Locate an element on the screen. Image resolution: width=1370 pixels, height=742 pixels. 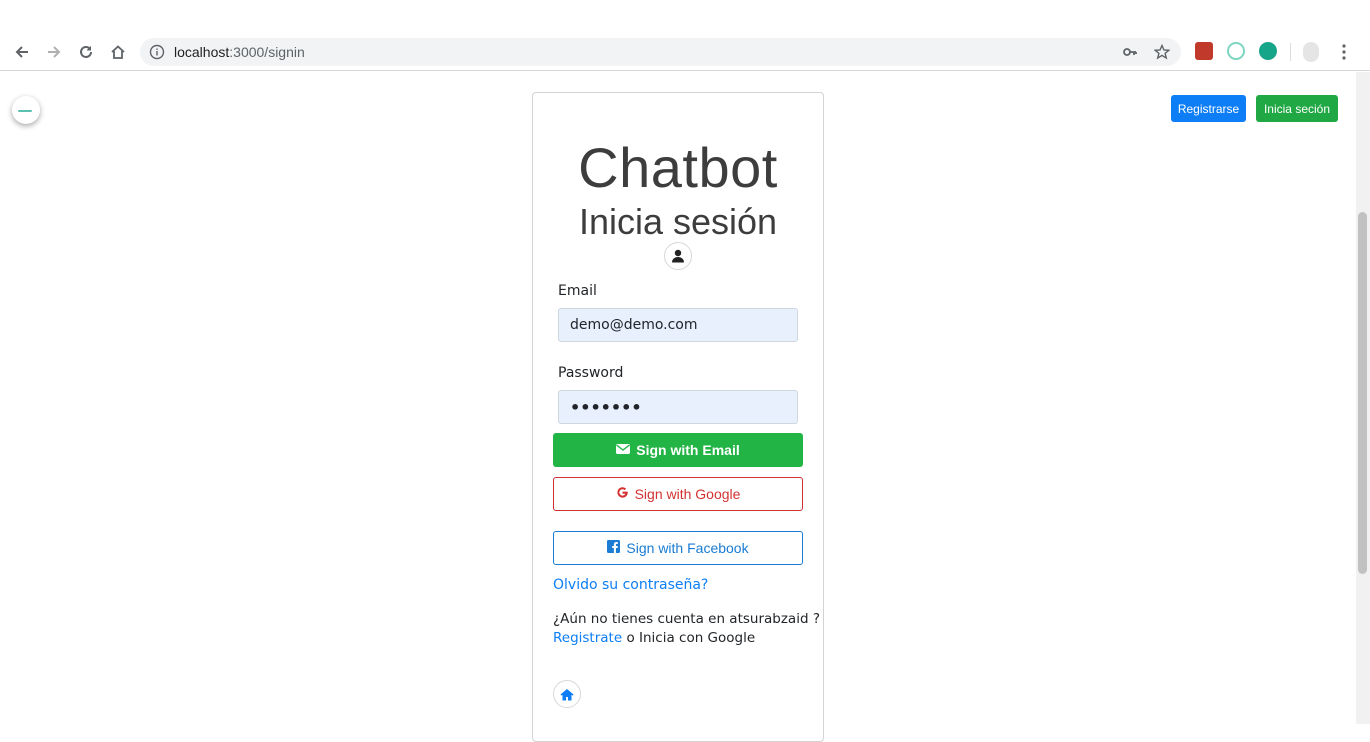
url-path: :3000/signin is located at coordinates (267, 52).